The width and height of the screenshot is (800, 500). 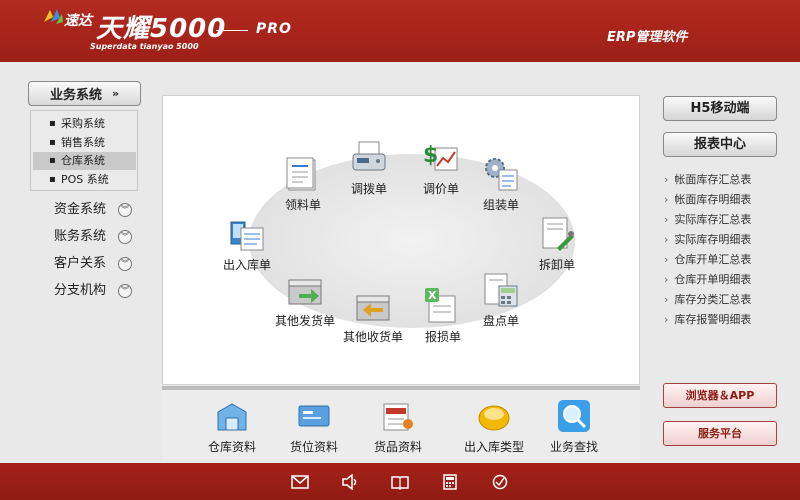 I want to click on report-link: › 帐面库存汇总表, so click(x=724, y=180).